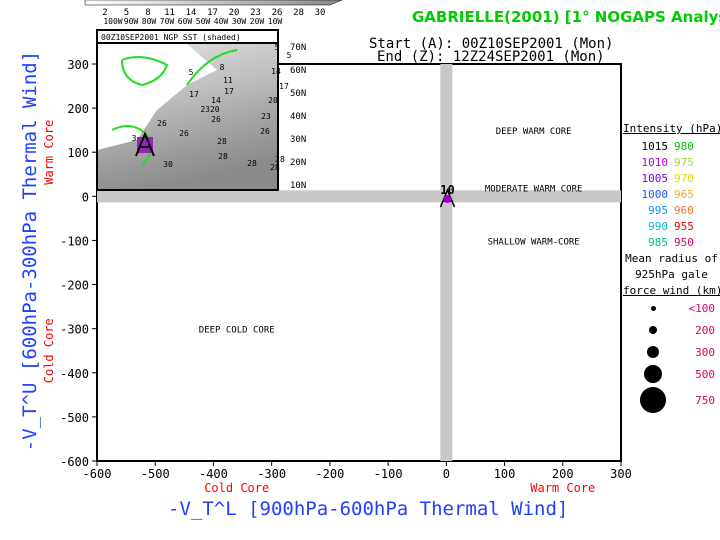 Image resolution: width=720 pixels, height=540 pixels. I want to click on y-tick-label: 100, so click(78, 153).